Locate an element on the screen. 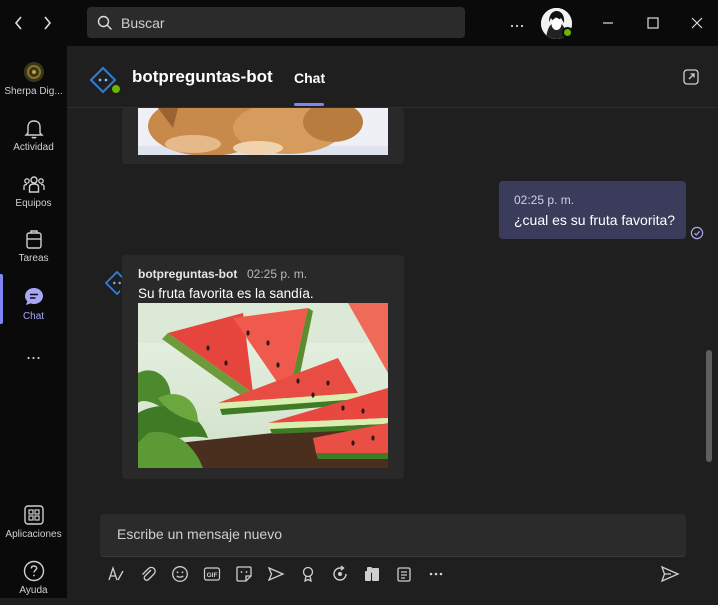  more-options-icon is located at coordinates (436, 574).